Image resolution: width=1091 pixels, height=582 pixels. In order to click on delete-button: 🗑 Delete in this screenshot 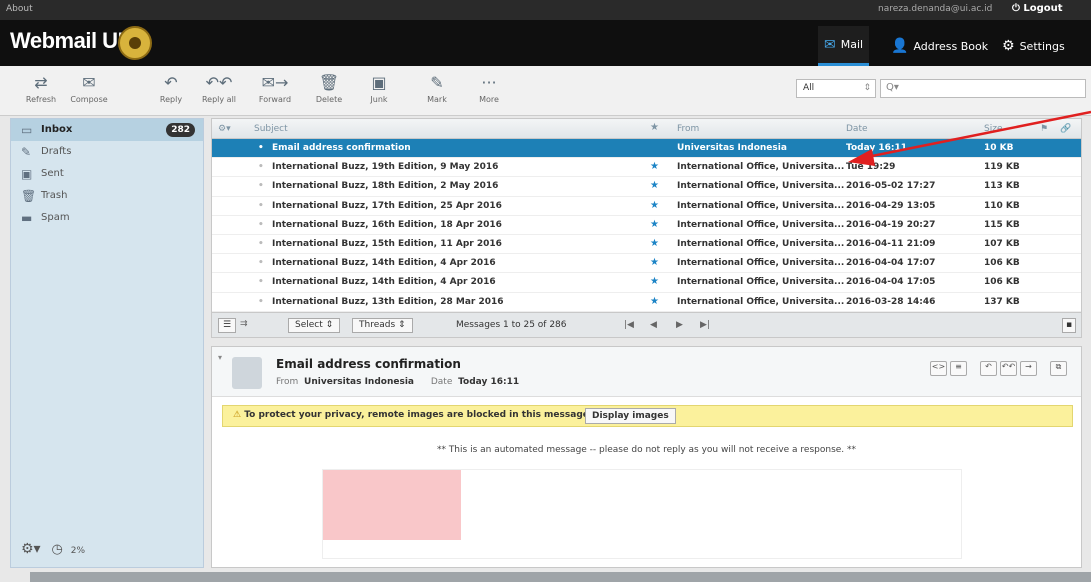, I will do `click(329, 88)`.